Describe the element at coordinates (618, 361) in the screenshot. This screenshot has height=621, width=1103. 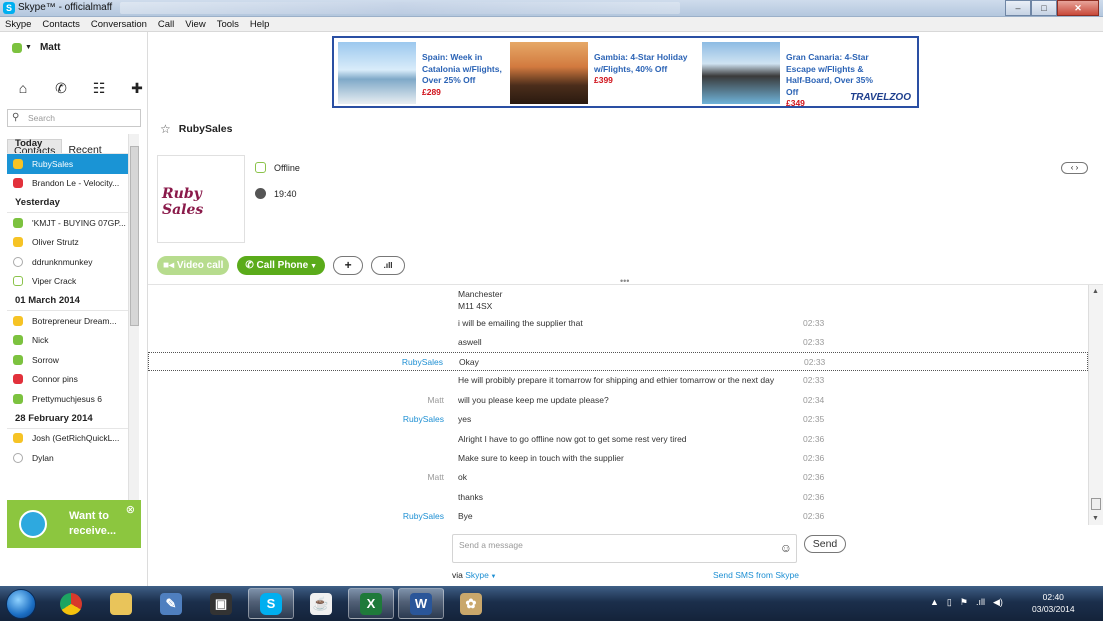
I see `message-row: RubySales Okay 02:33` at that location.